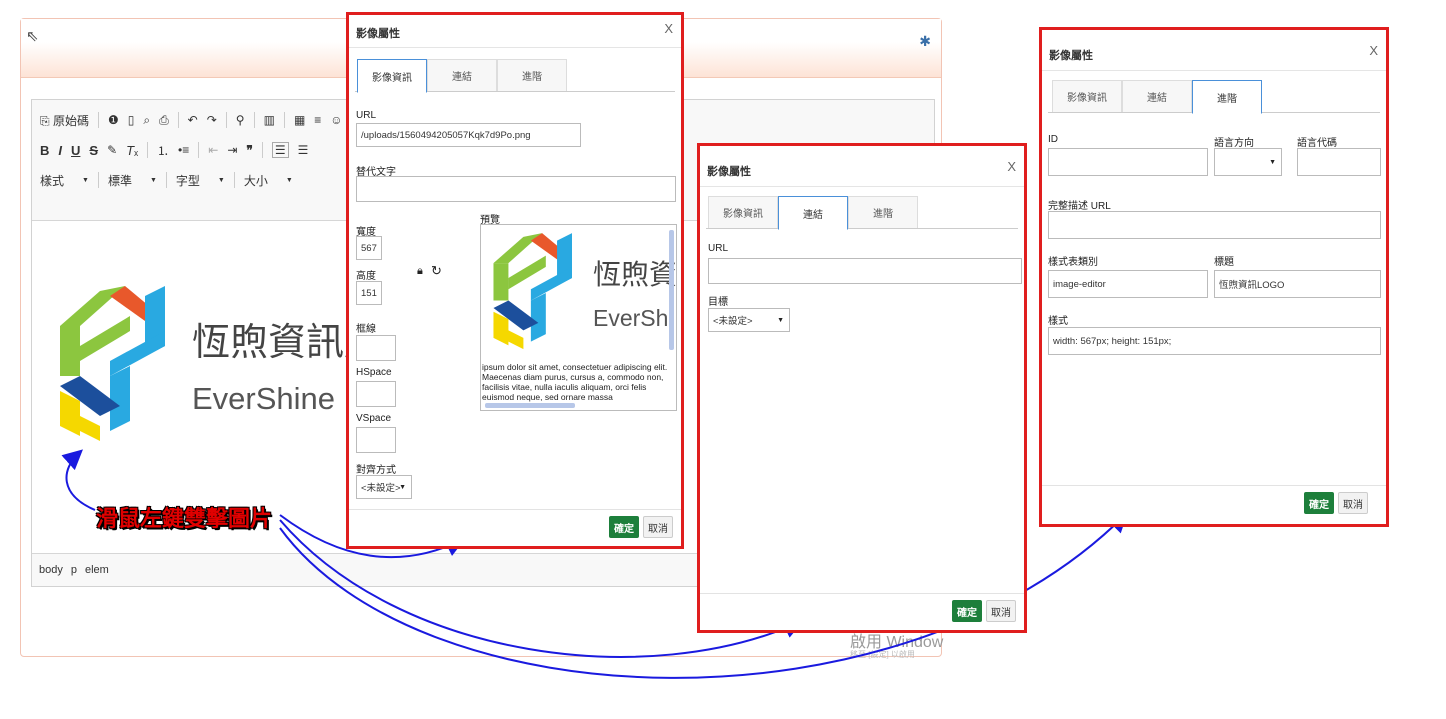 Image resolution: width=1446 pixels, height=719 pixels. Describe the element at coordinates (1317, 143) in the screenshot. I see `language-code-label: 語言代碼` at that location.